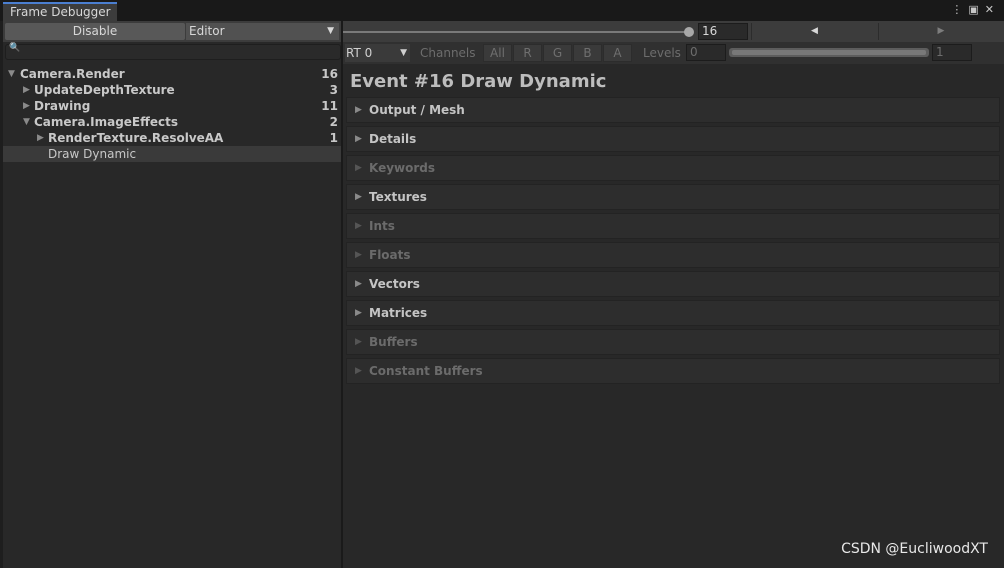 This screenshot has height=568, width=1004. What do you see at coordinates (398, 313) in the screenshot?
I see `section-label: Matrices` at bounding box center [398, 313].